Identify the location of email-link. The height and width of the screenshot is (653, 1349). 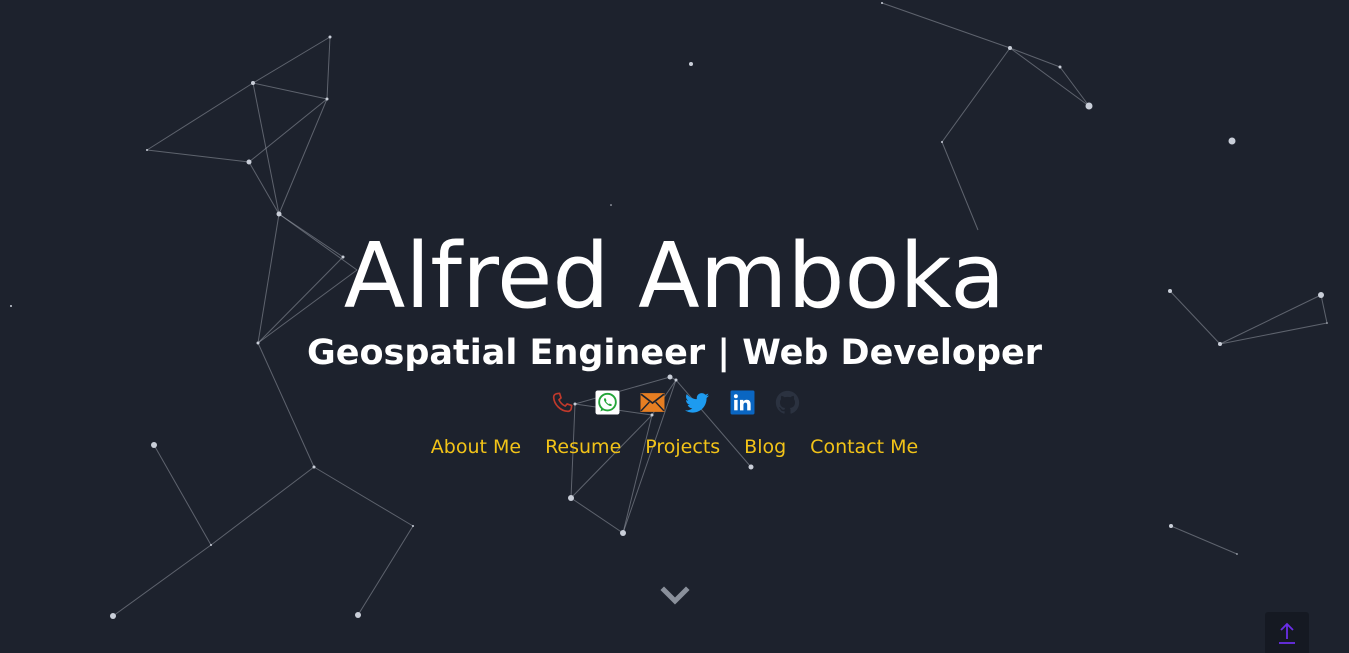
(652, 402).